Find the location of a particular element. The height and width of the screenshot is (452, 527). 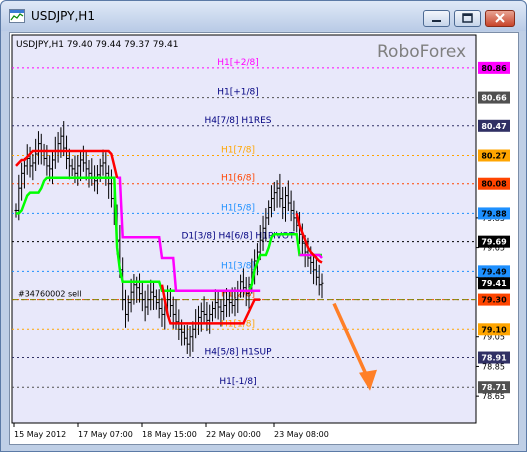

price-tag-label: 80.86 is located at coordinates (494, 68).